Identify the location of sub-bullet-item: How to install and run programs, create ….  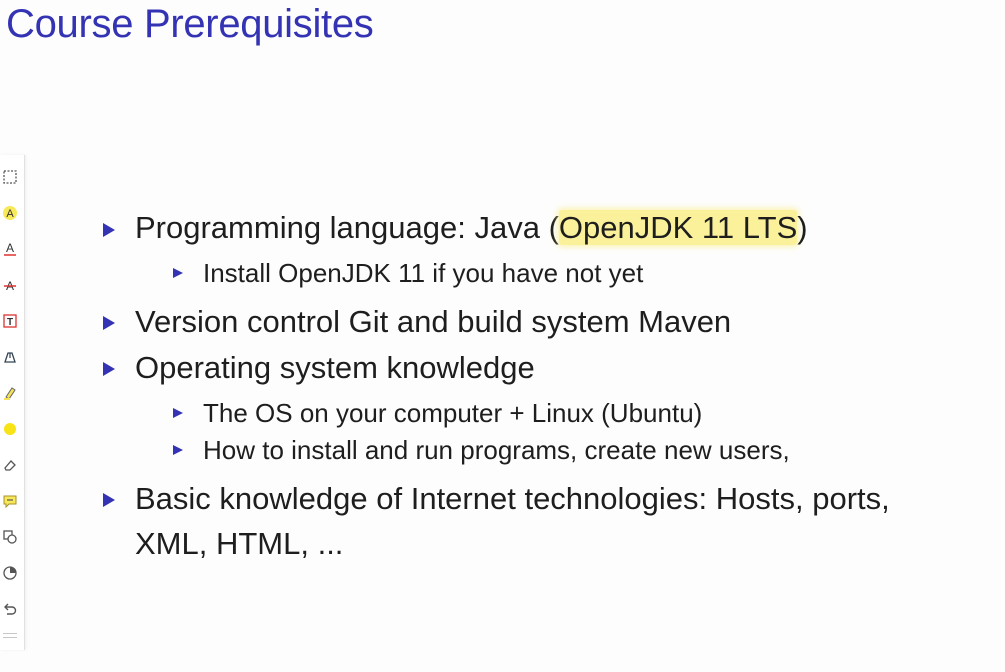
(496, 450).